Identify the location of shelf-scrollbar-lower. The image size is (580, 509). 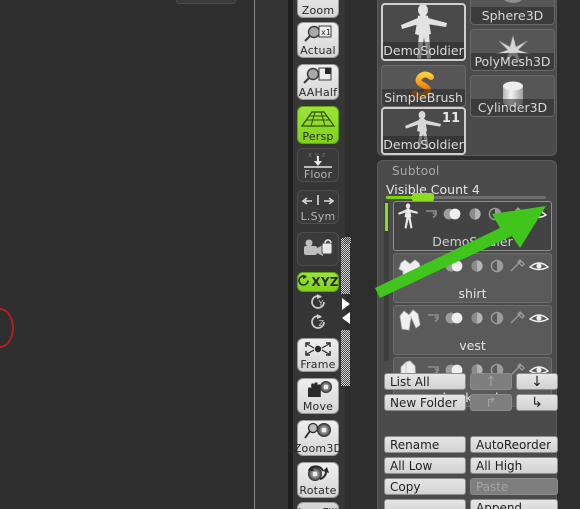
(345, 358).